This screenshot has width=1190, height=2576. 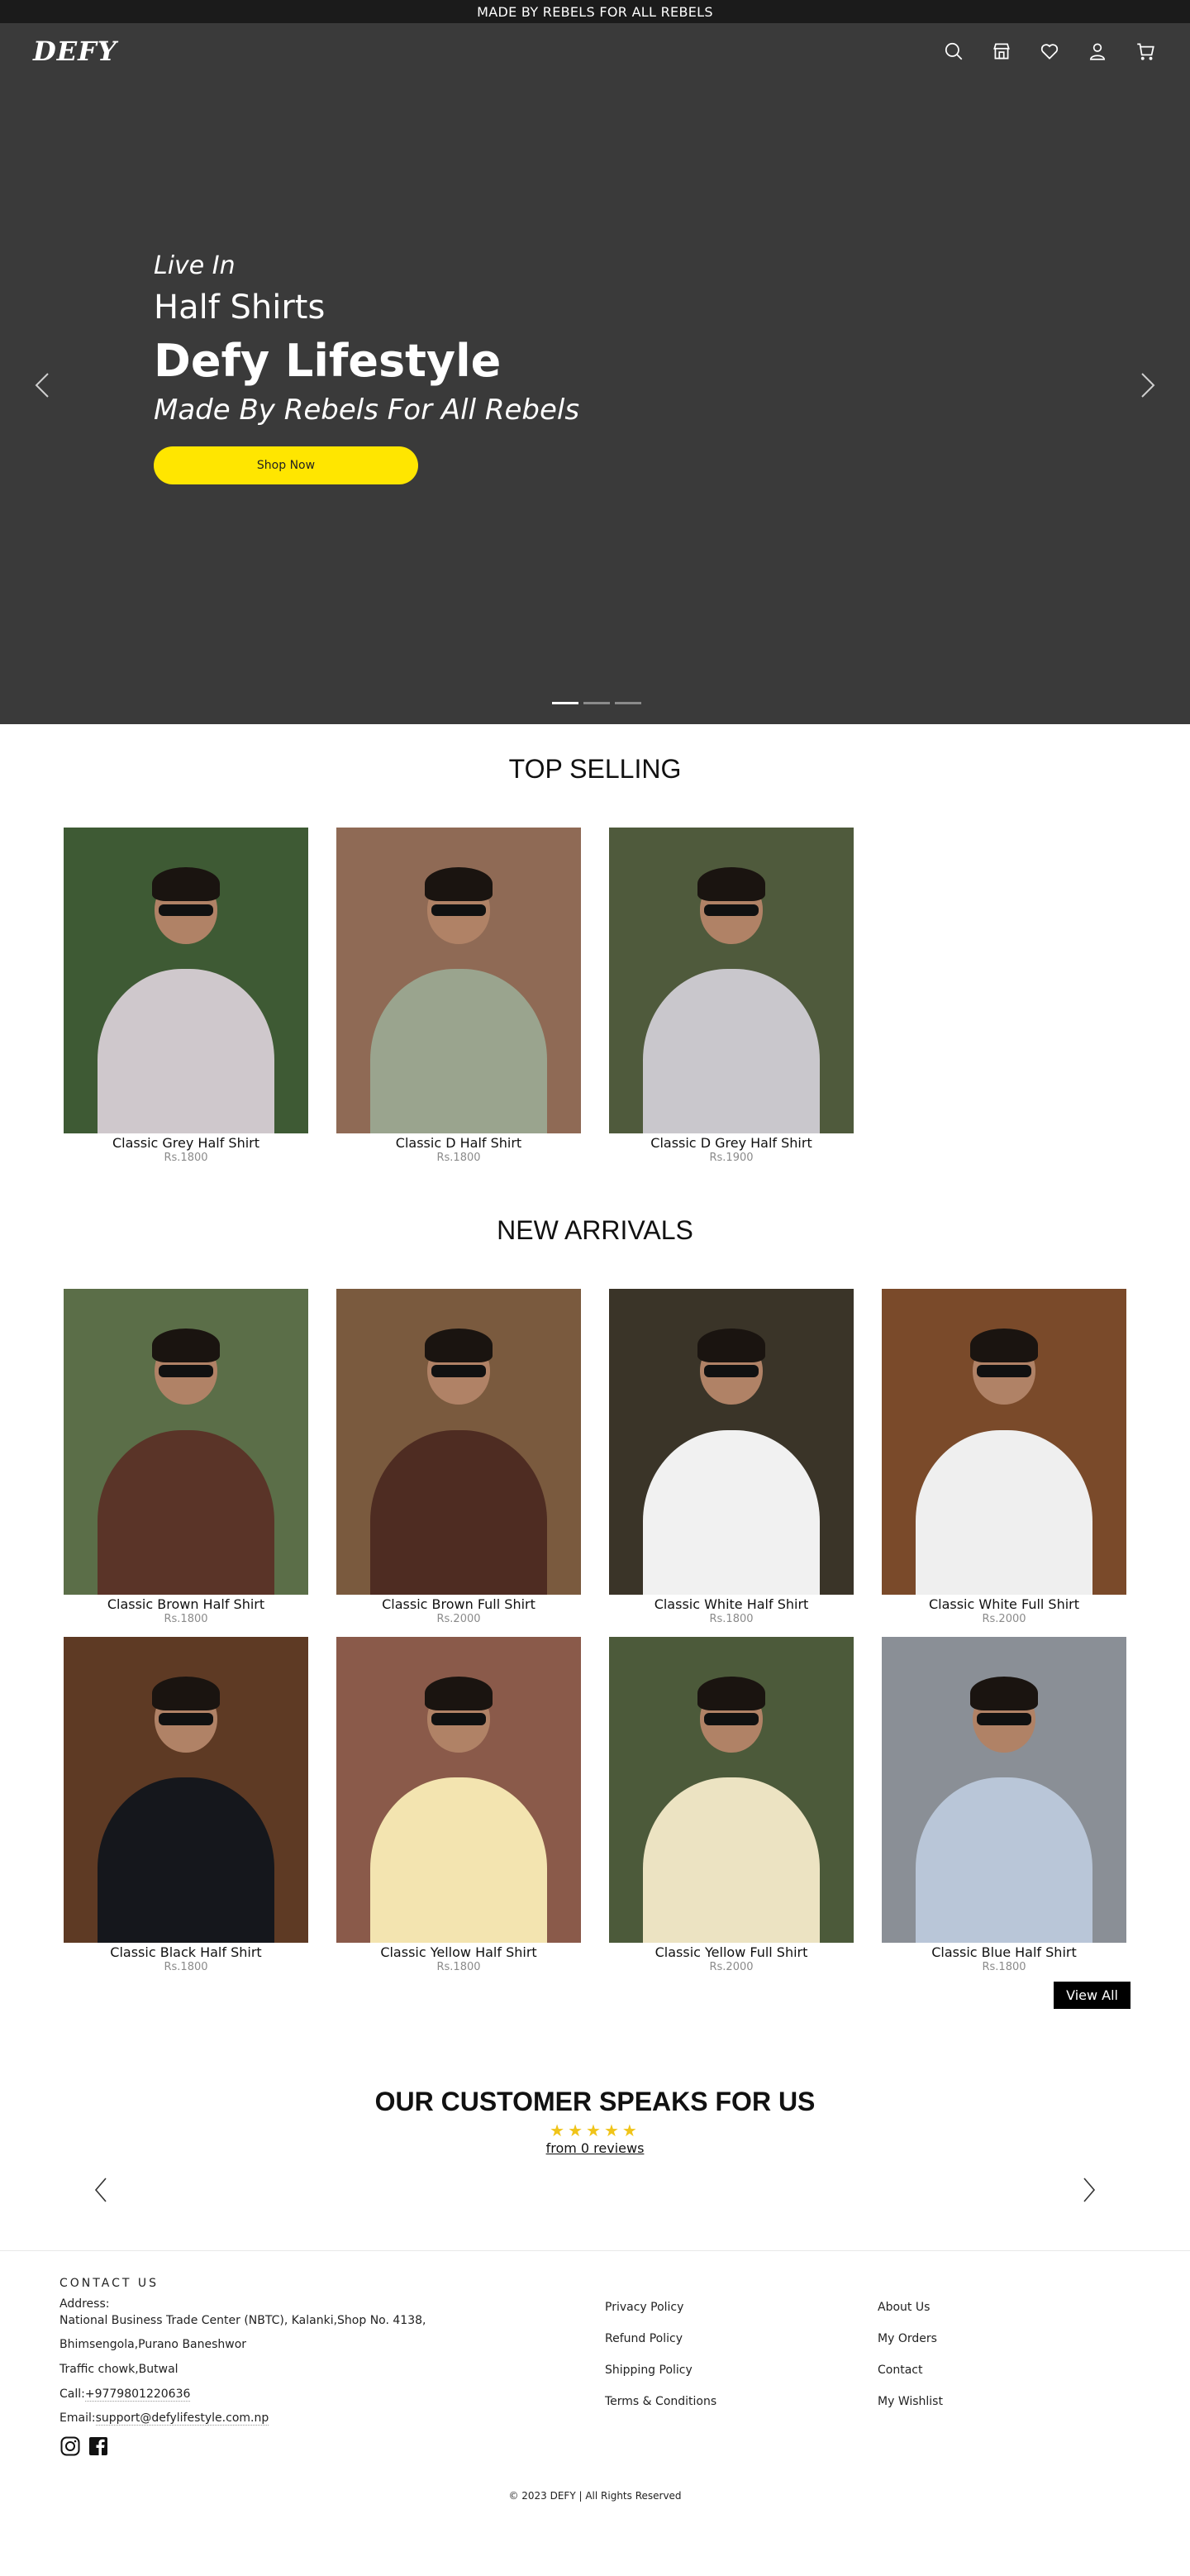 What do you see at coordinates (595, 2130) in the screenshot?
I see `rating-stars: ★★★★★` at bounding box center [595, 2130].